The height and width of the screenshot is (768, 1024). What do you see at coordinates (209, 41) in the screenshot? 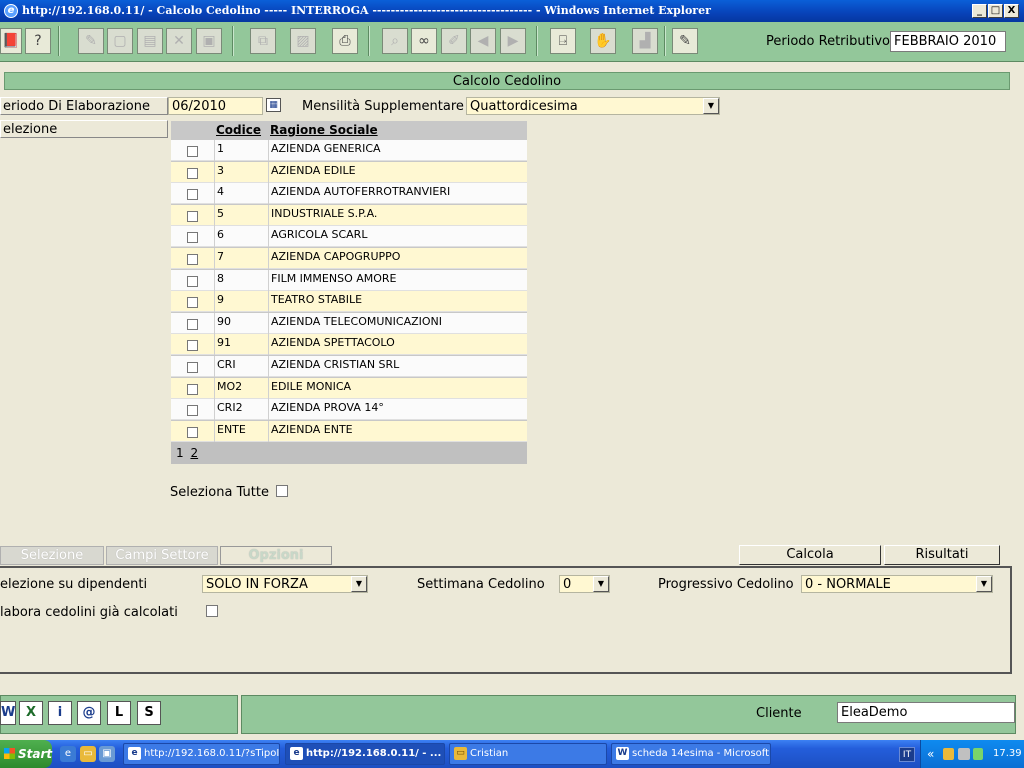
I see `save-icon: ▣` at bounding box center [209, 41].